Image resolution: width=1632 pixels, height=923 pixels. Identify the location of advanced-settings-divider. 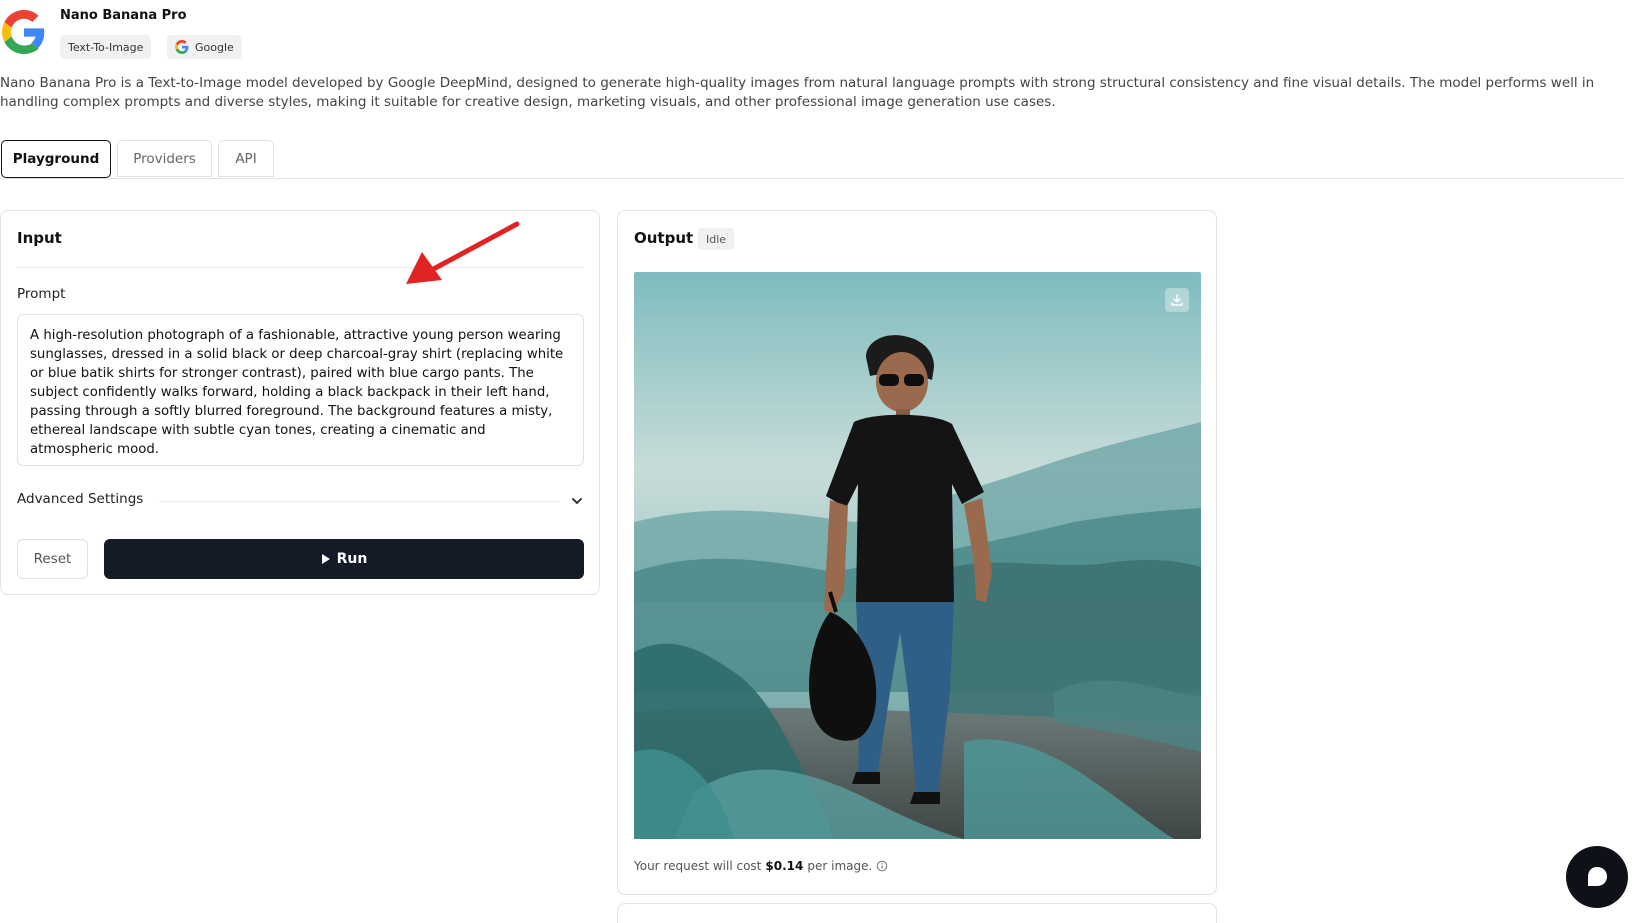
(359, 501).